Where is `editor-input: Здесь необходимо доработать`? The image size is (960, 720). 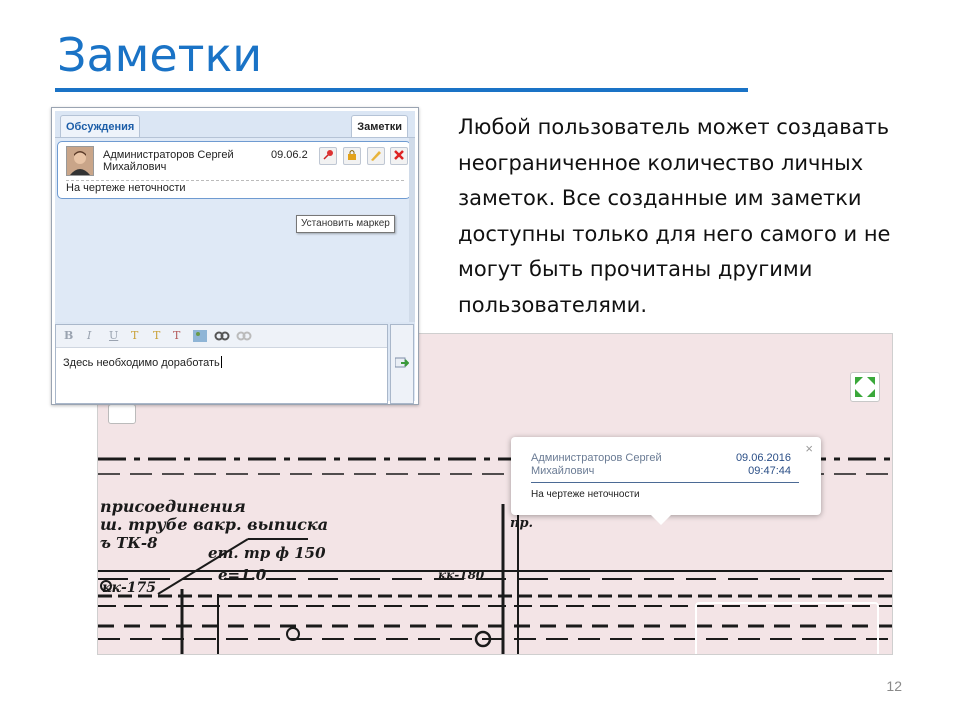 editor-input: Здесь необходимо доработать is located at coordinates (142, 362).